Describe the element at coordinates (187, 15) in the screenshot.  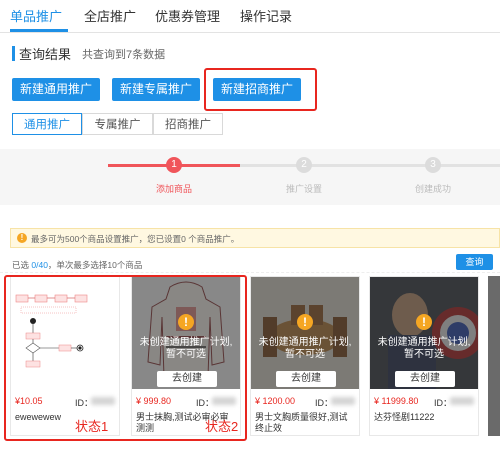
I see `tab-coupon-management: 优惠券管理` at that location.